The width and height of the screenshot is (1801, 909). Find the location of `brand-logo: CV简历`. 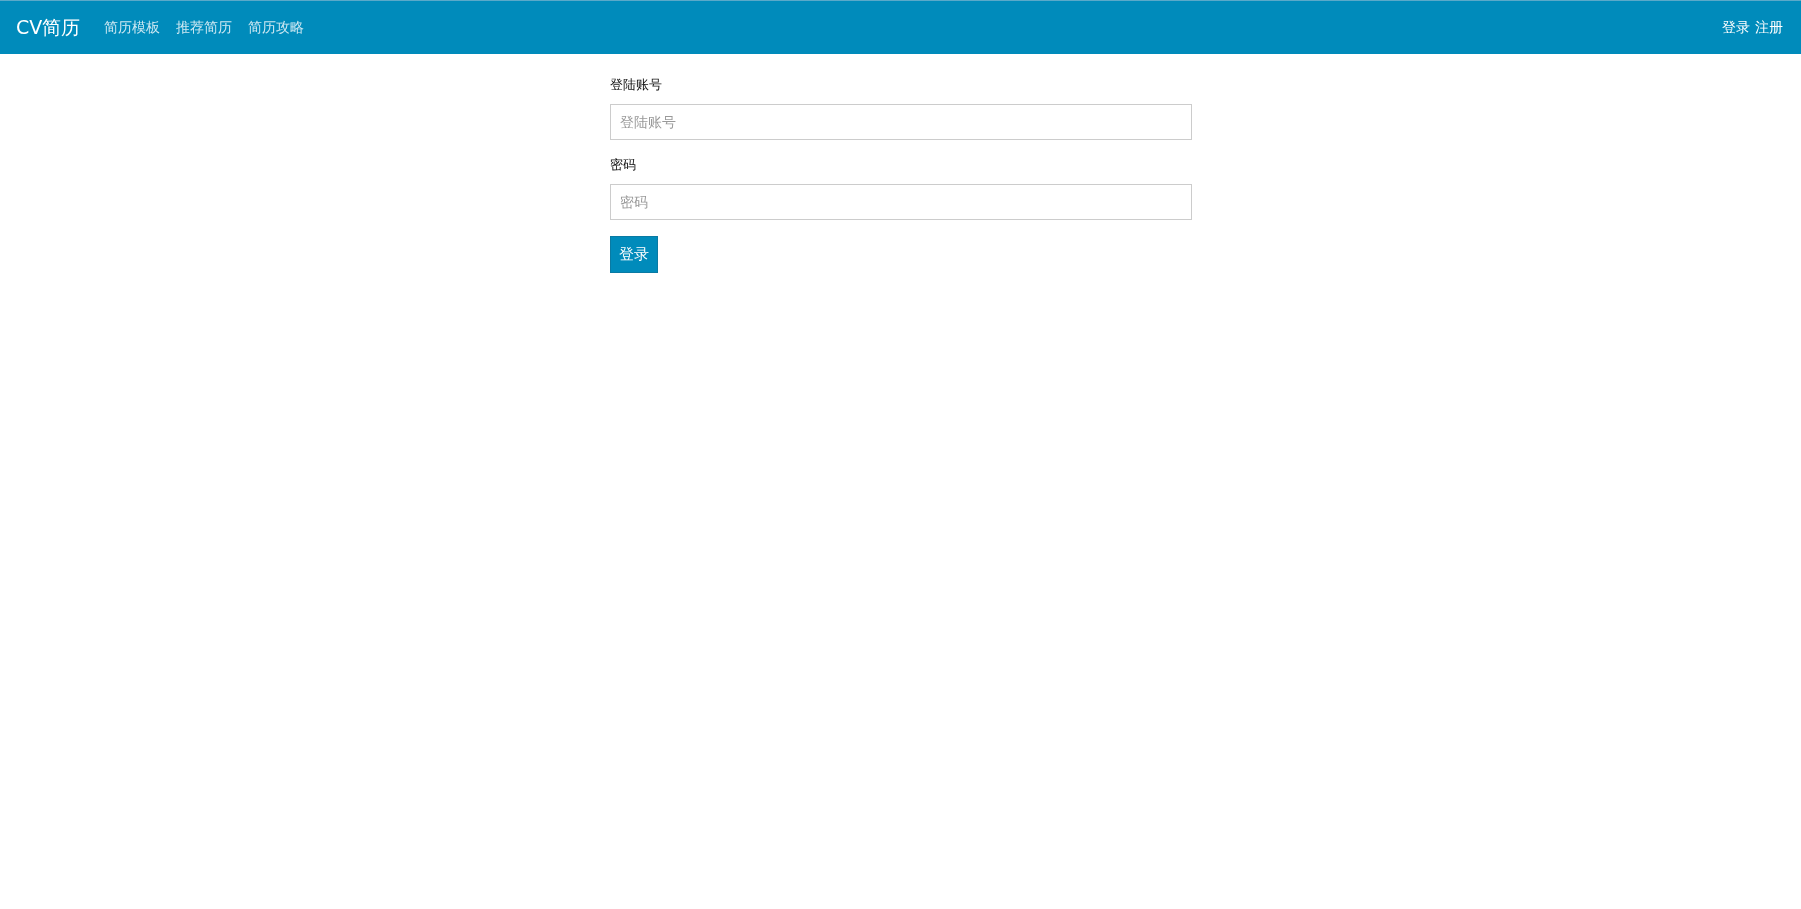

brand-logo: CV简历 is located at coordinates (48, 27).